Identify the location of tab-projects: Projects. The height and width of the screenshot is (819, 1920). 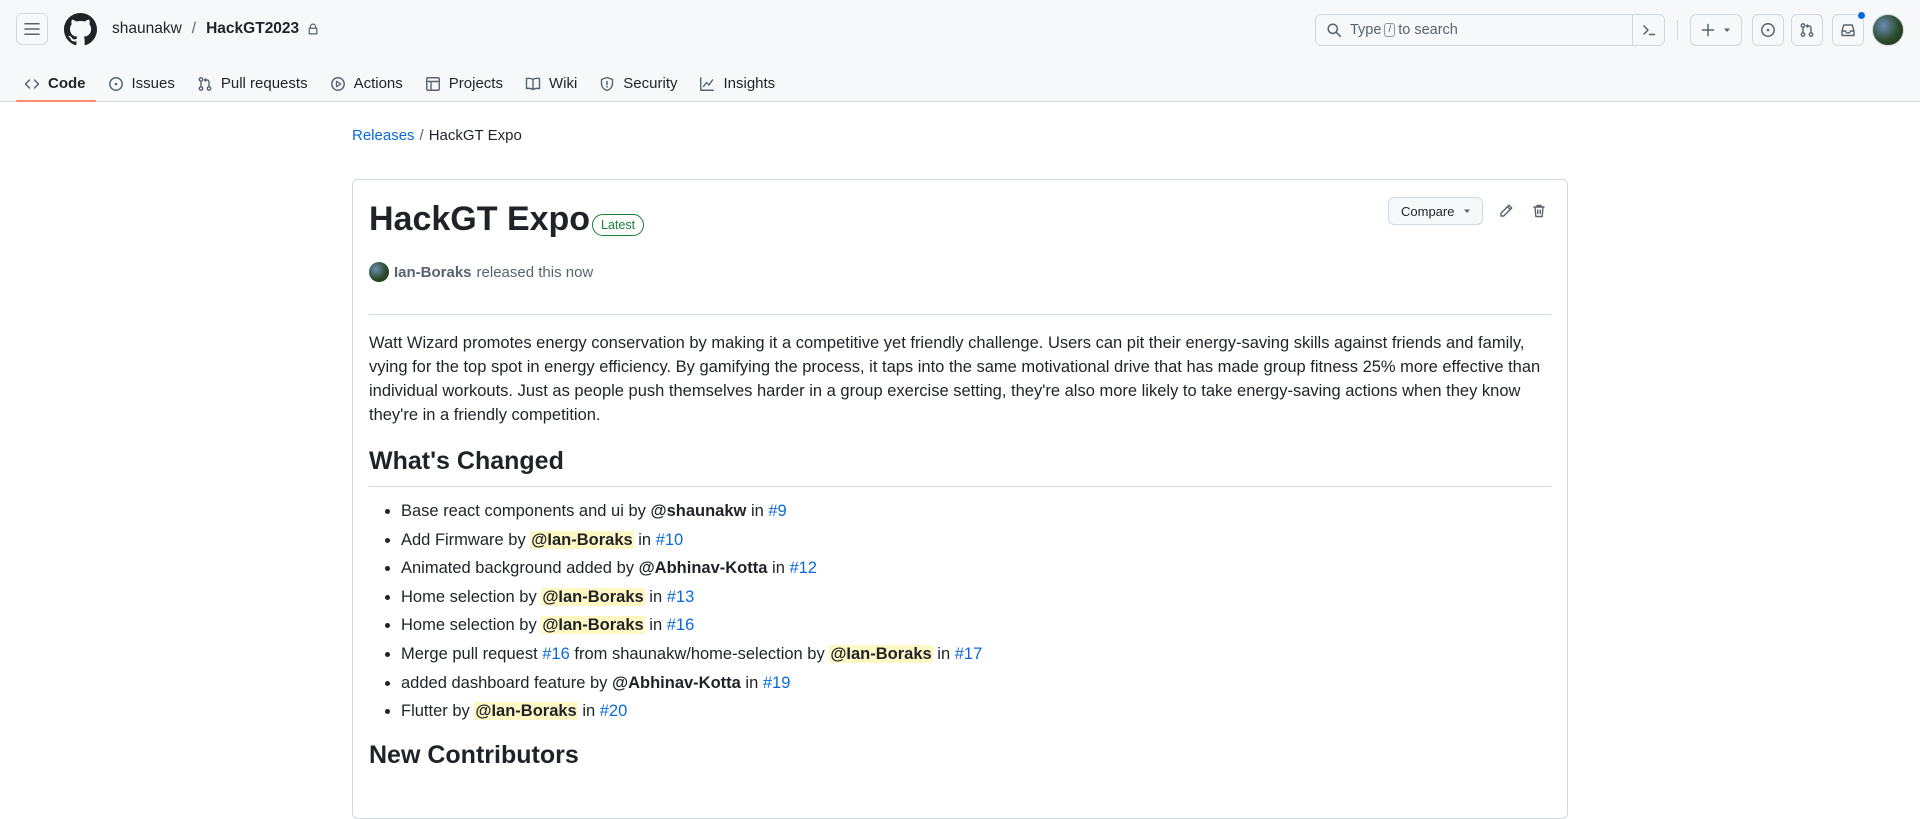
(465, 81).